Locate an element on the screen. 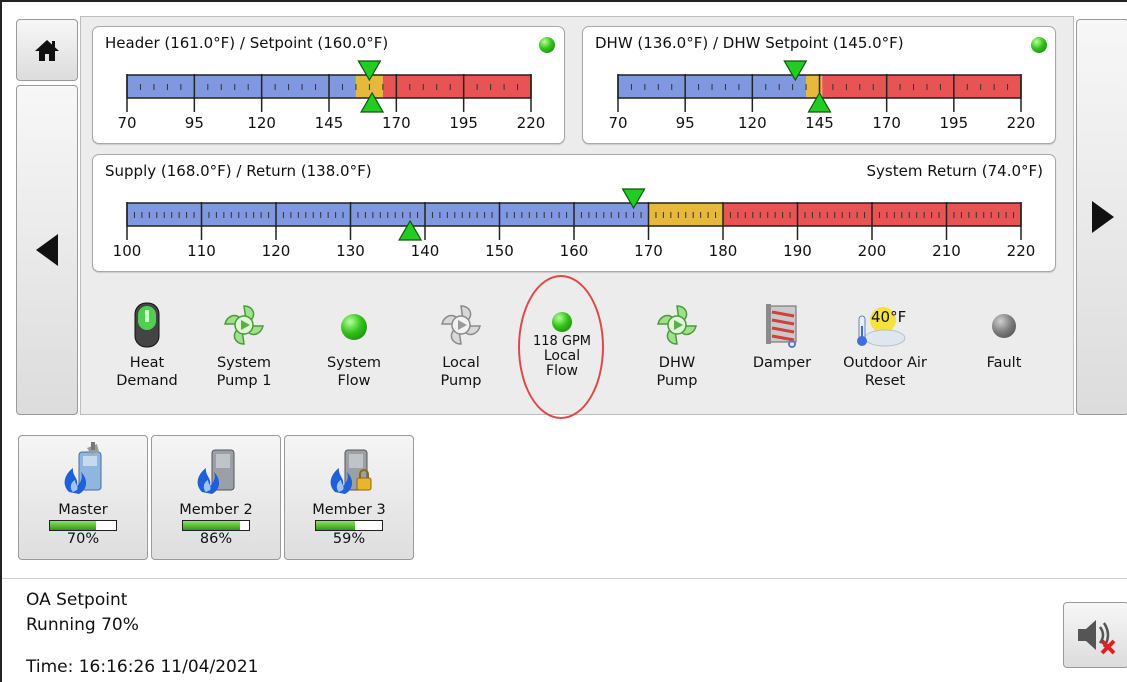 This screenshot has width=1127, height=682. mute-button is located at coordinates (1095, 635).